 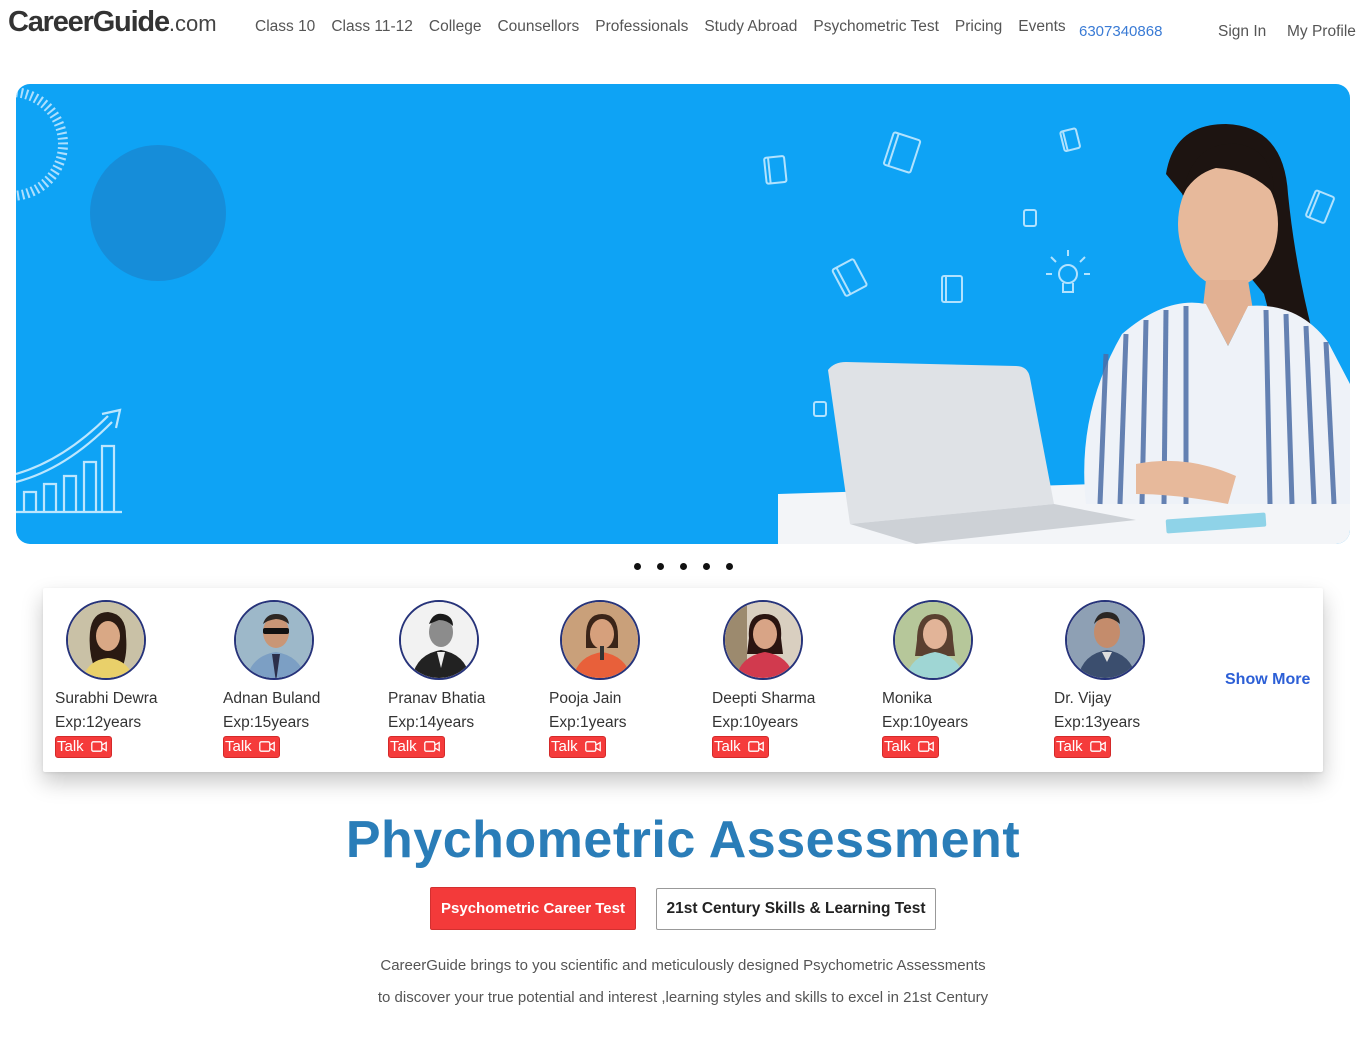 I want to click on decor-circle, so click(x=158, y=213).